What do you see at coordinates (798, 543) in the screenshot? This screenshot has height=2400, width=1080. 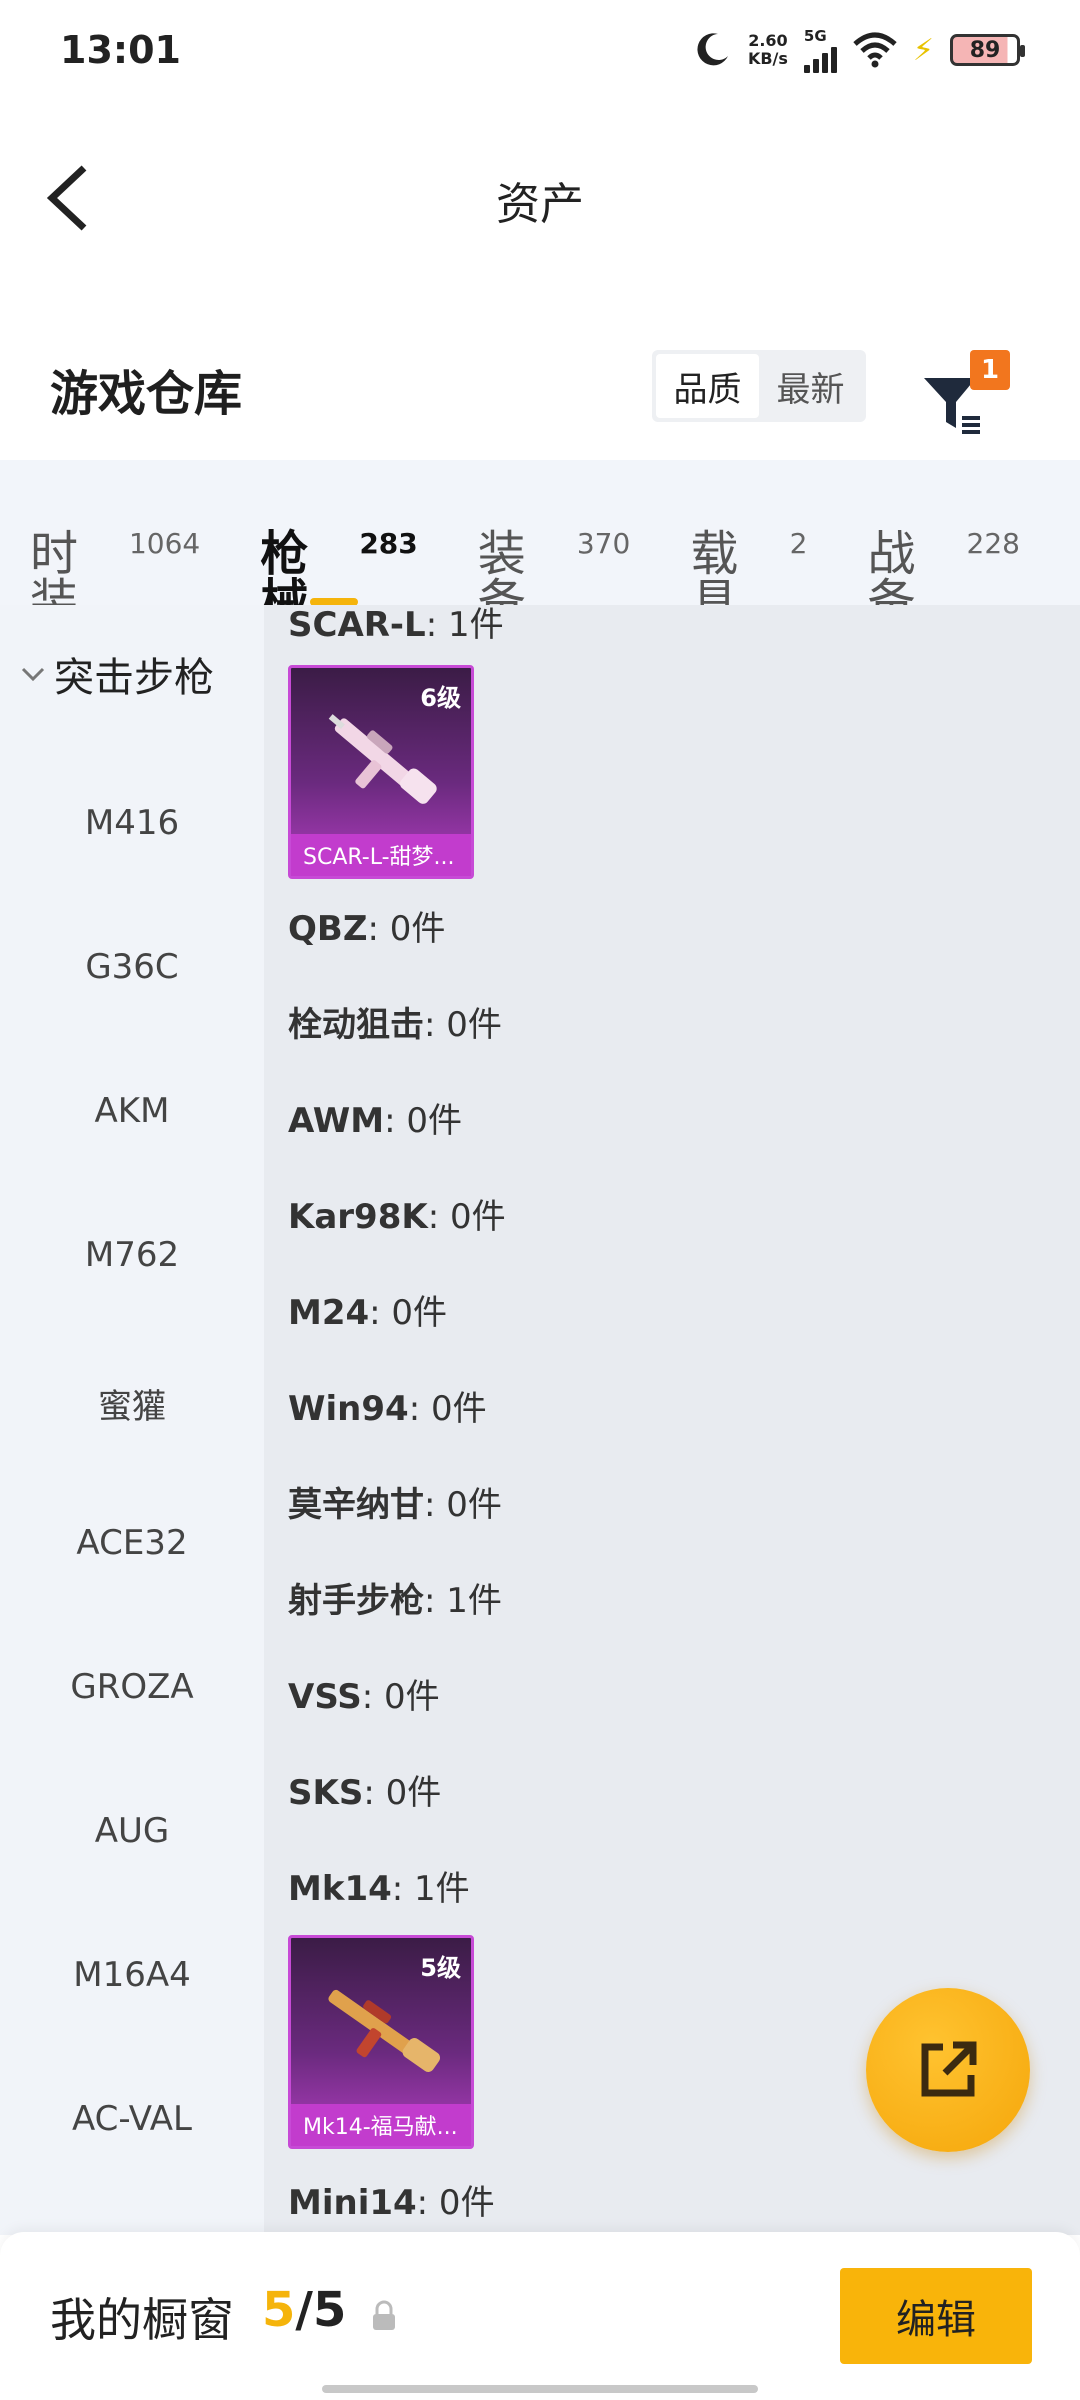 I see `tab-count: 2` at bounding box center [798, 543].